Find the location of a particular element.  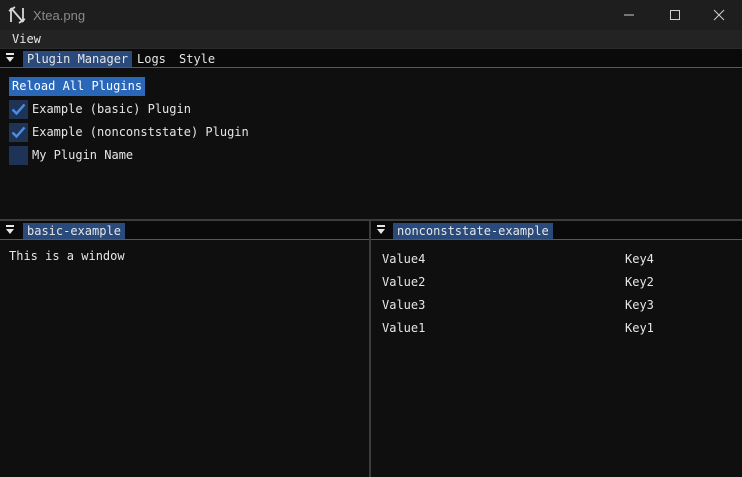

tab-style: Style is located at coordinates (197, 59).